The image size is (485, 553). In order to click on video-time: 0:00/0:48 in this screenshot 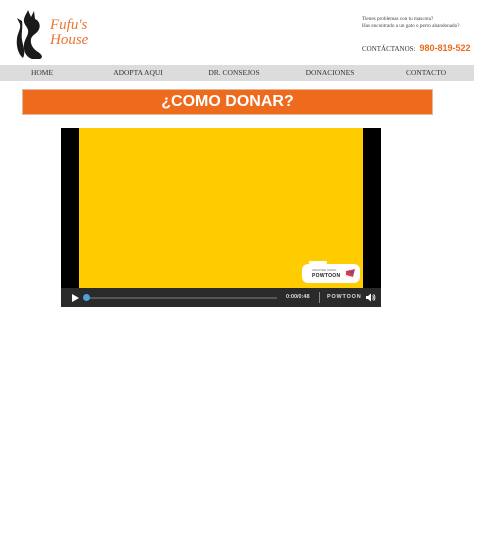, I will do `click(298, 297)`.